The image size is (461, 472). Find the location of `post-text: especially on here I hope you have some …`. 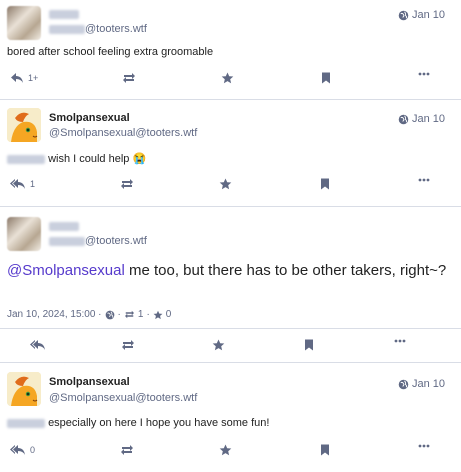

post-text: especially on here I hope you have some … is located at coordinates (159, 423).